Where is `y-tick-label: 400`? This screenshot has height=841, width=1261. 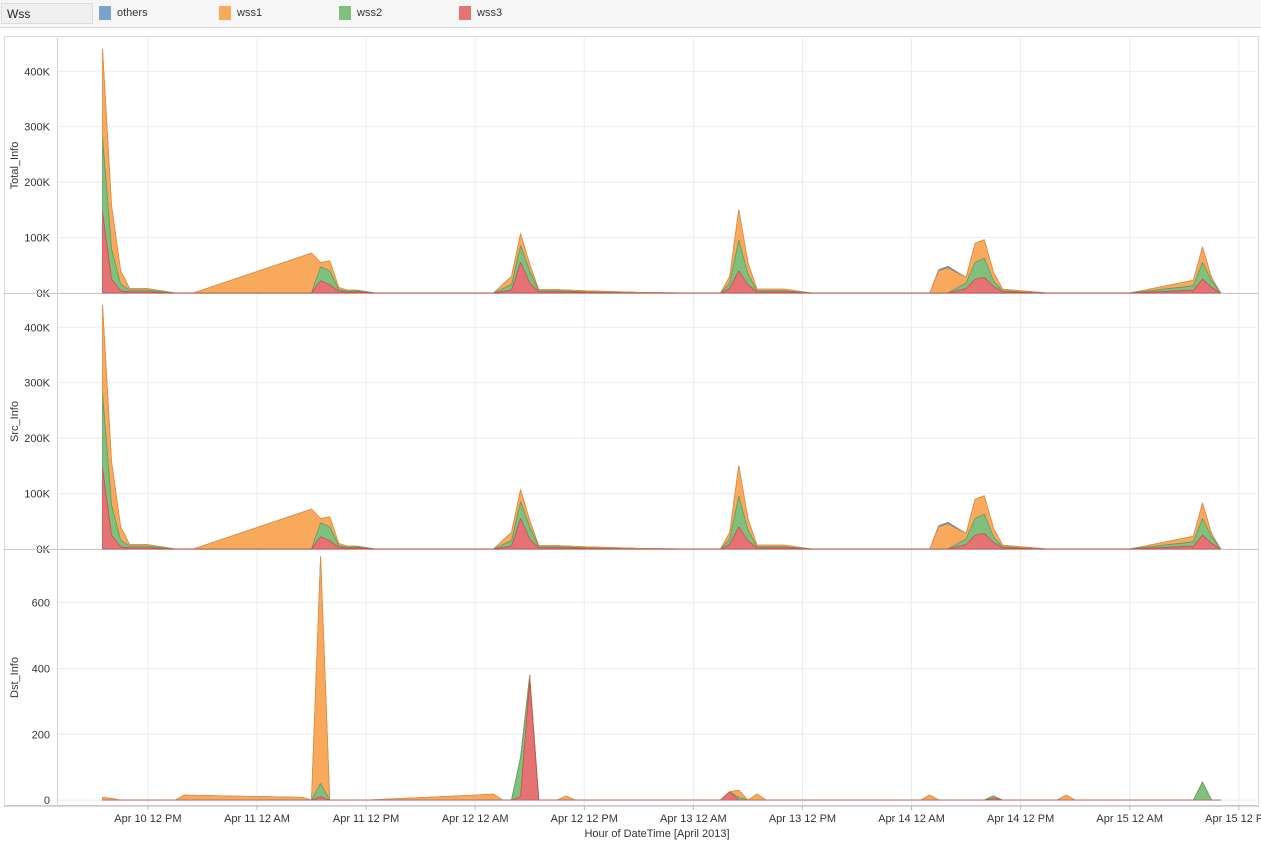 y-tick-label: 400 is located at coordinates (41, 669).